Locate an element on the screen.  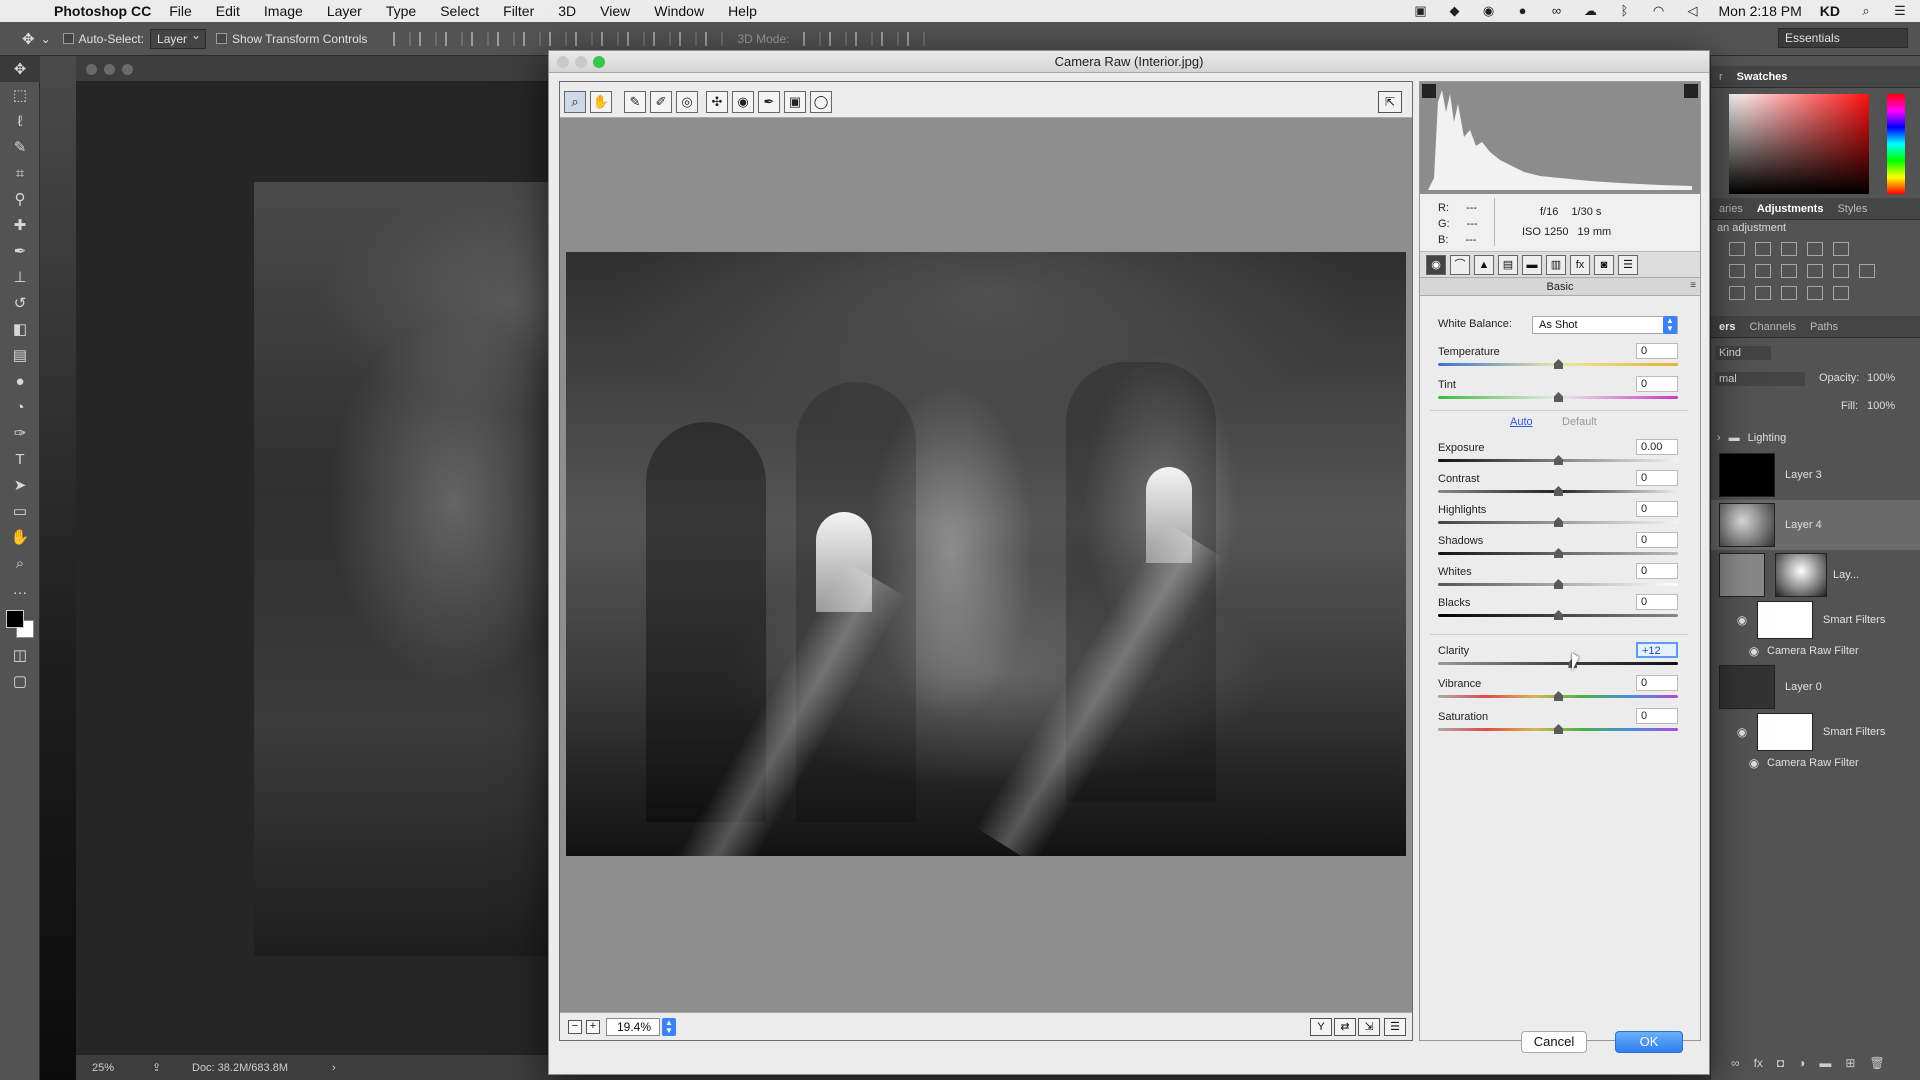
effects-panel-icon: fx is located at coordinates (1580, 264).